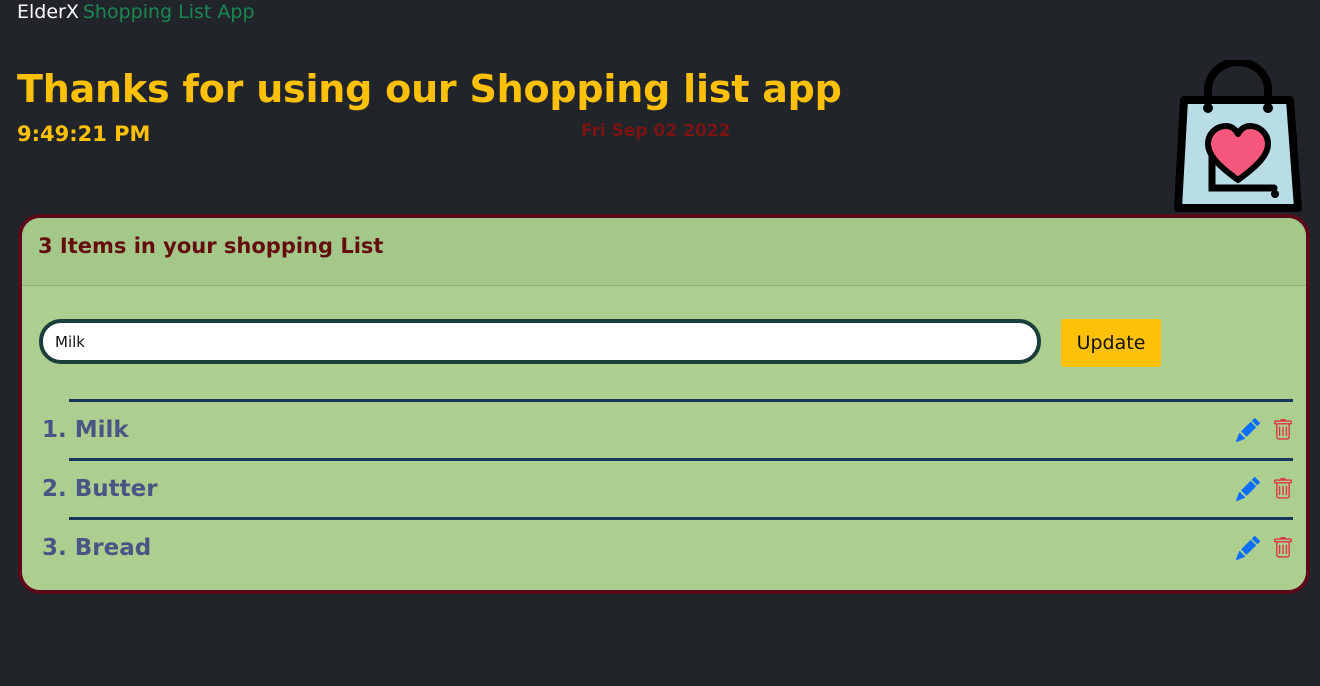  Describe the element at coordinates (664, 428) in the screenshot. I see `list-item: 1. Milk` at that location.